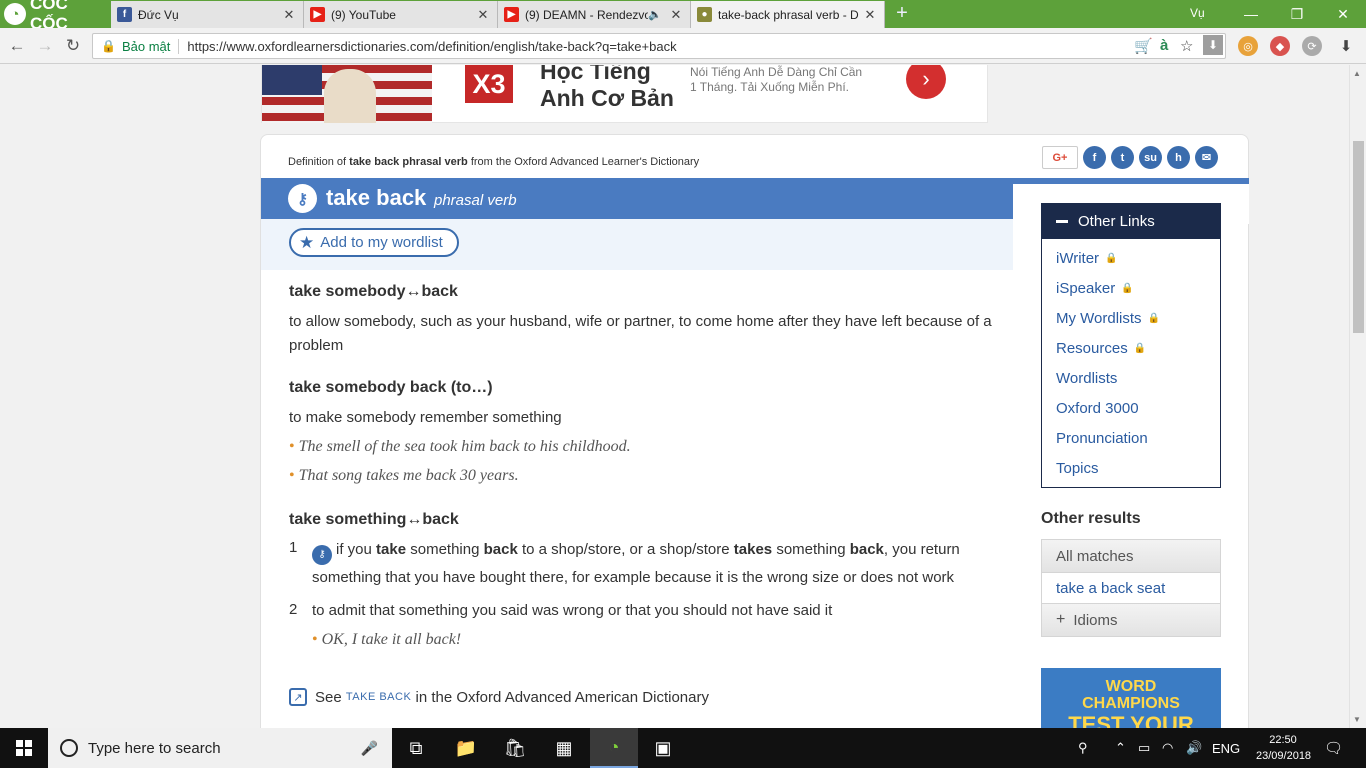 Image resolution: width=1366 pixels, height=768 pixels. Describe the element at coordinates (1297, 14) in the screenshot. I see `restore-button: ❐` at that location.